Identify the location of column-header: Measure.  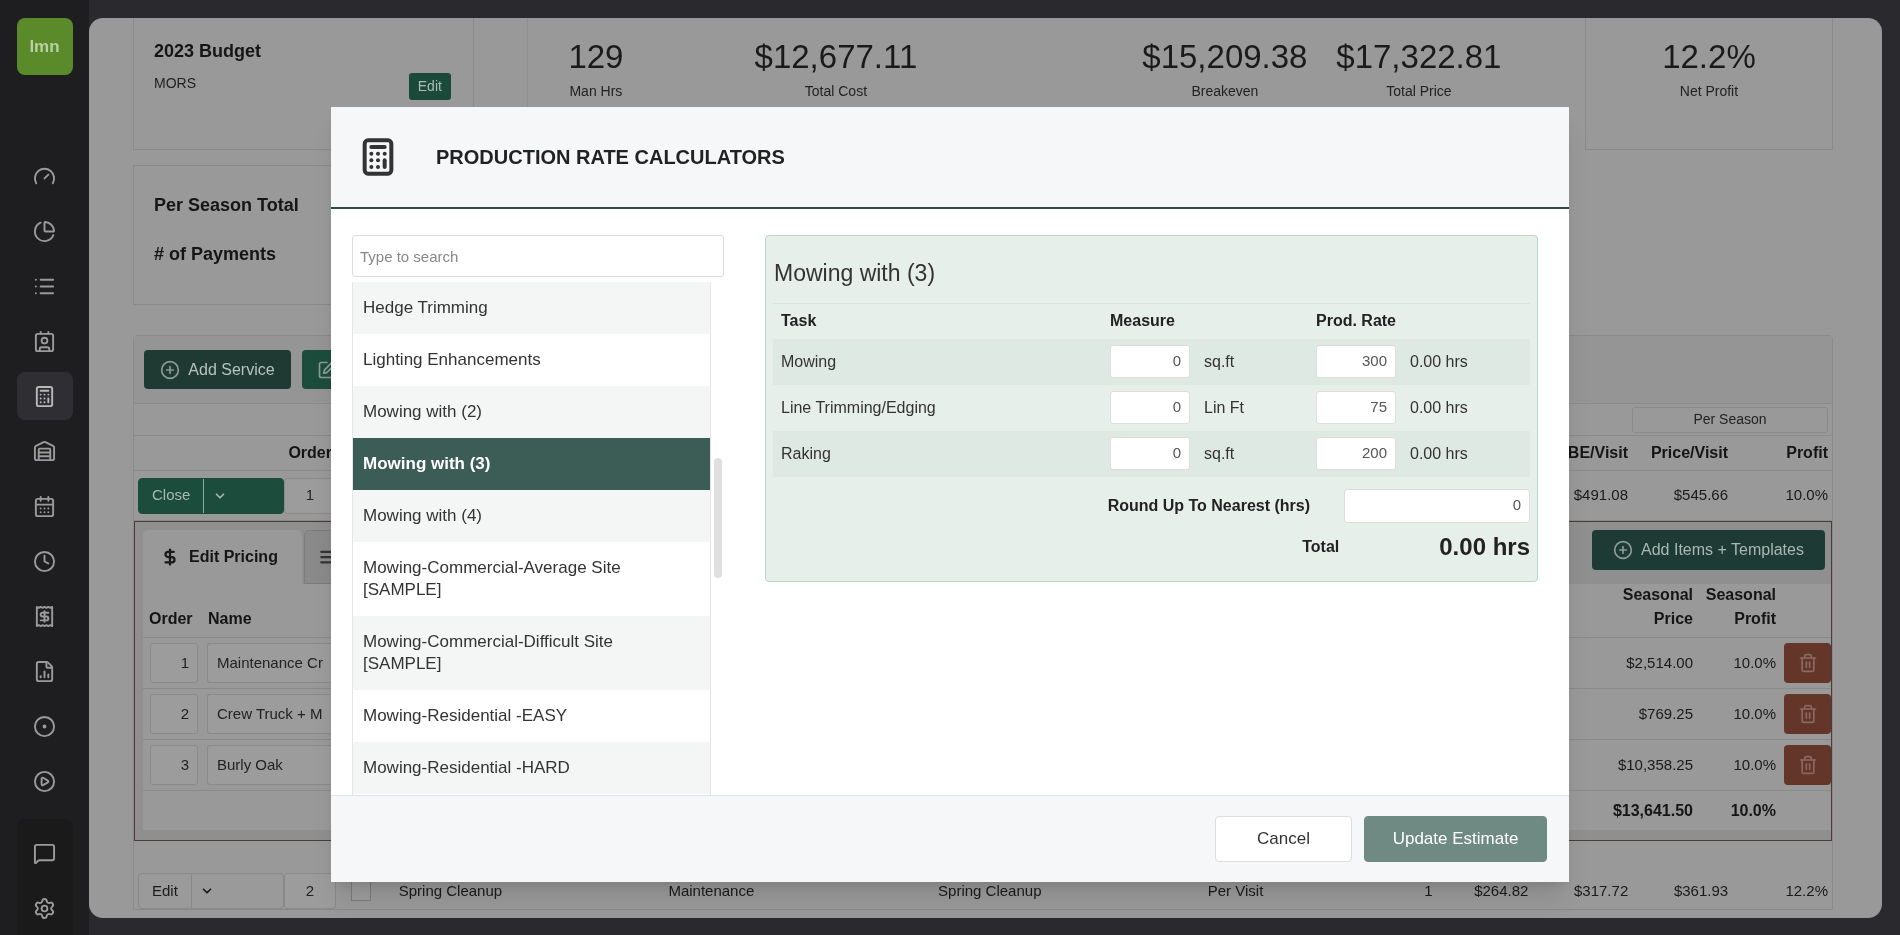
(1143, 321).